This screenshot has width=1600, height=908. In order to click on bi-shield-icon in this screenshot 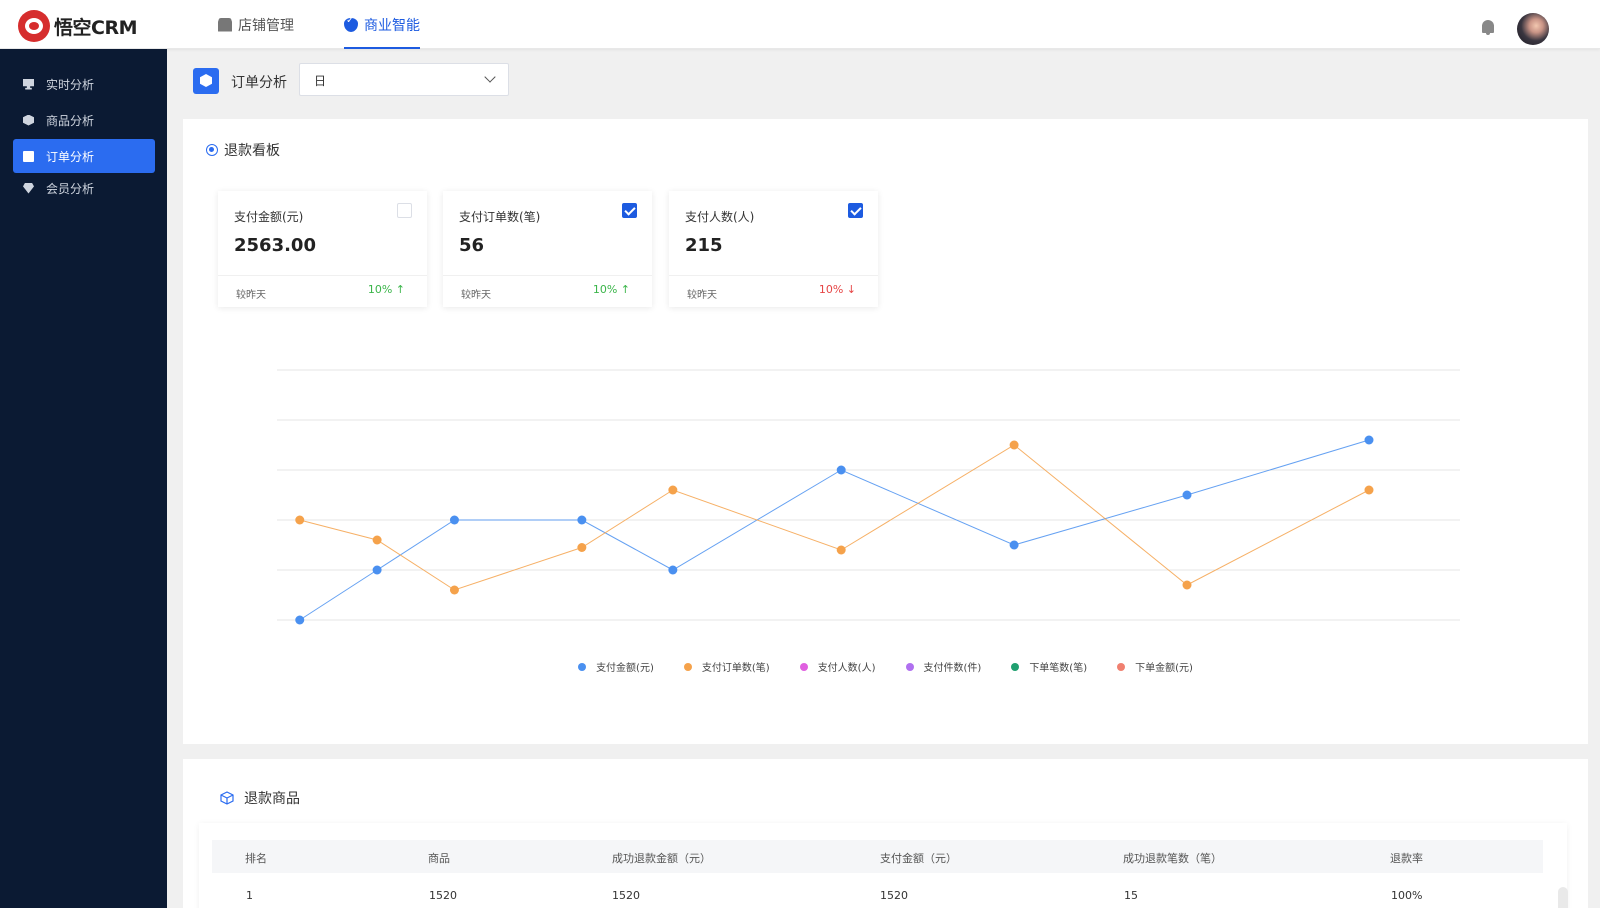, I will do `click(351, 23)`.